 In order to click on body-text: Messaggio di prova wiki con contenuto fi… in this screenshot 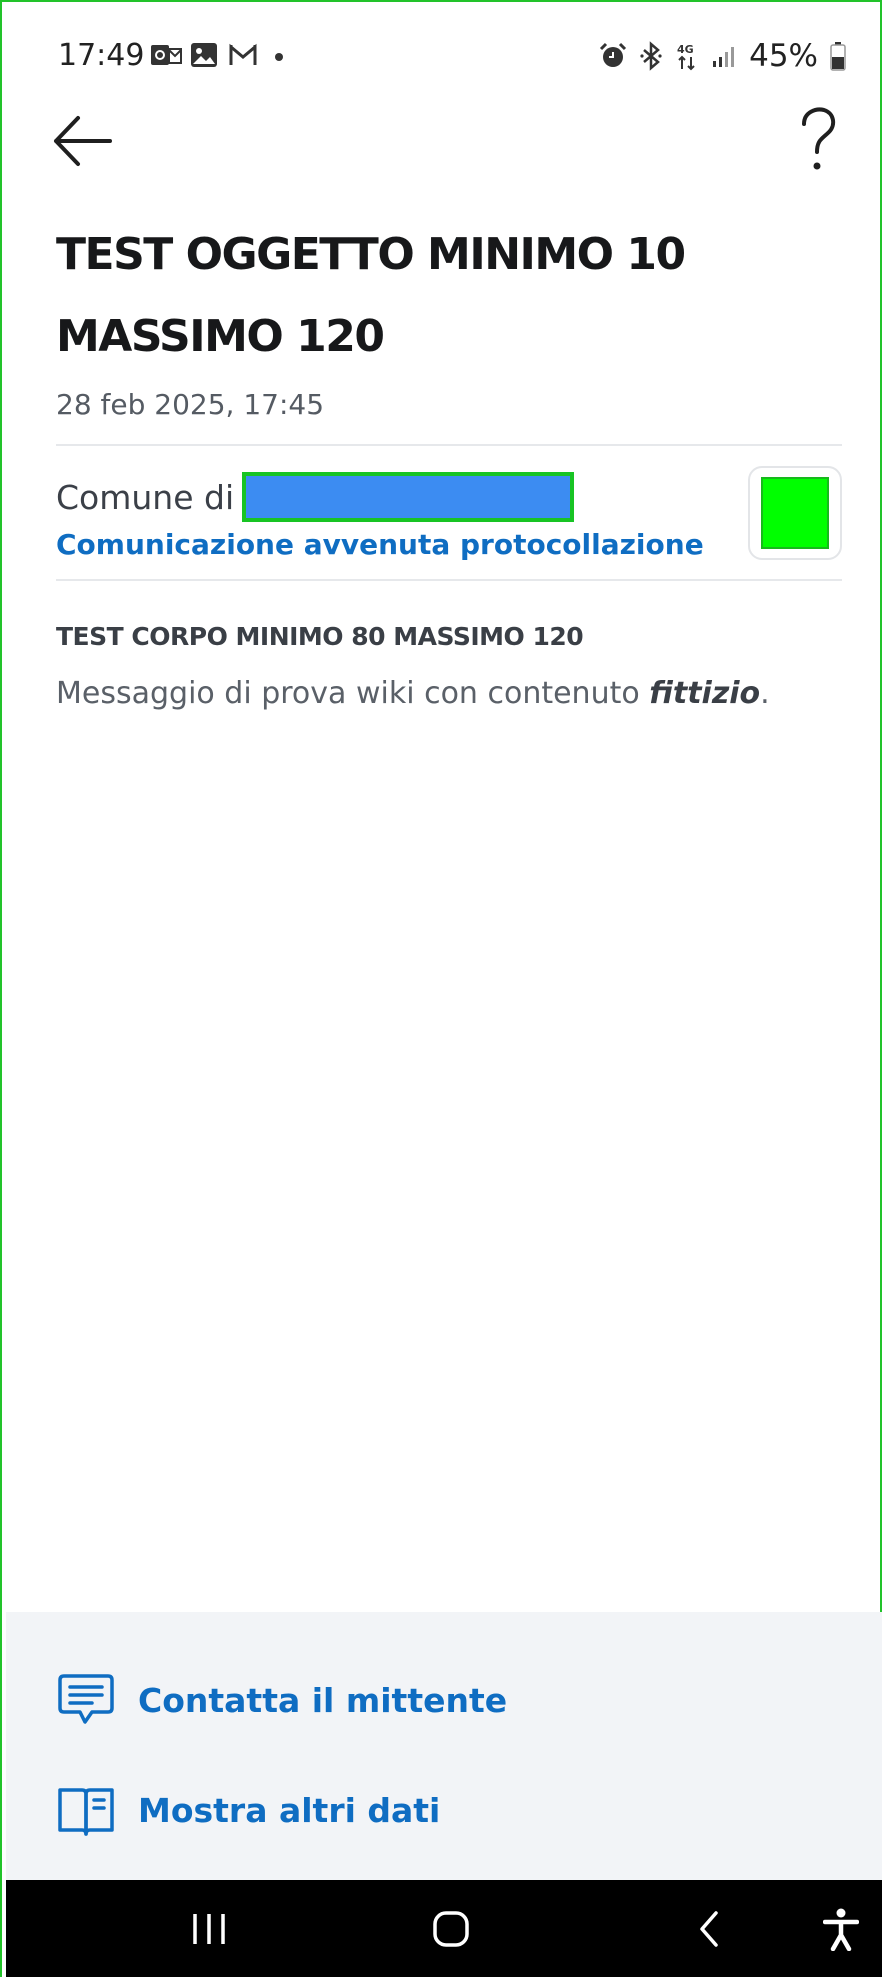, I will do `click(413, 693)`.